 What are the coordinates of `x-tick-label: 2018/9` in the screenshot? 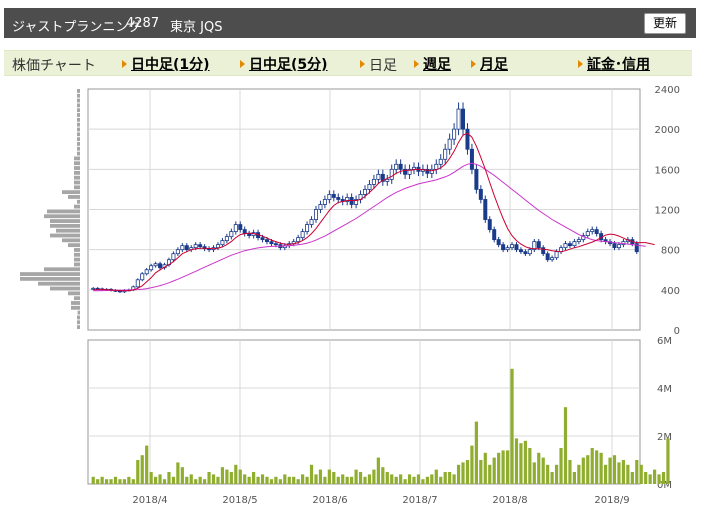 It's located at (611, 500).